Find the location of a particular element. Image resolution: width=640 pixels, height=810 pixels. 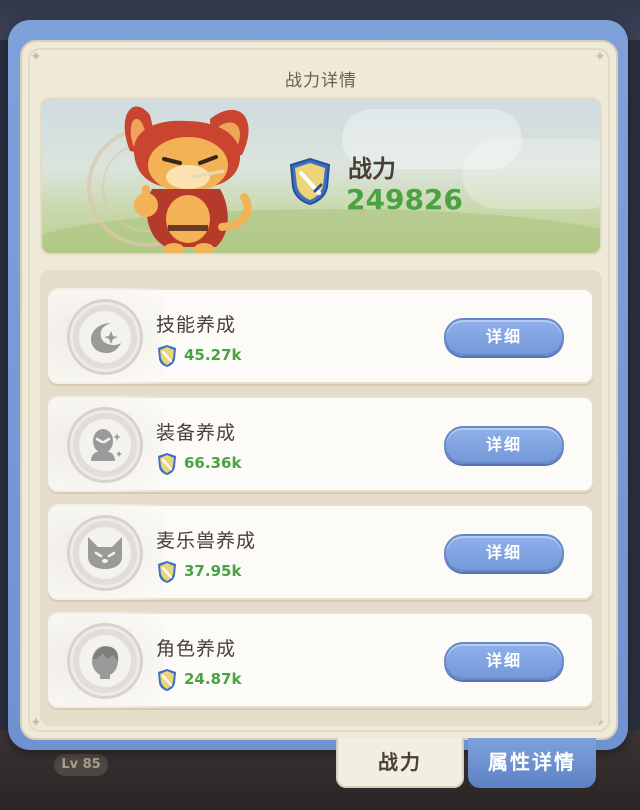

card-power-value: 37.95k is located at coordinates (213, 571).